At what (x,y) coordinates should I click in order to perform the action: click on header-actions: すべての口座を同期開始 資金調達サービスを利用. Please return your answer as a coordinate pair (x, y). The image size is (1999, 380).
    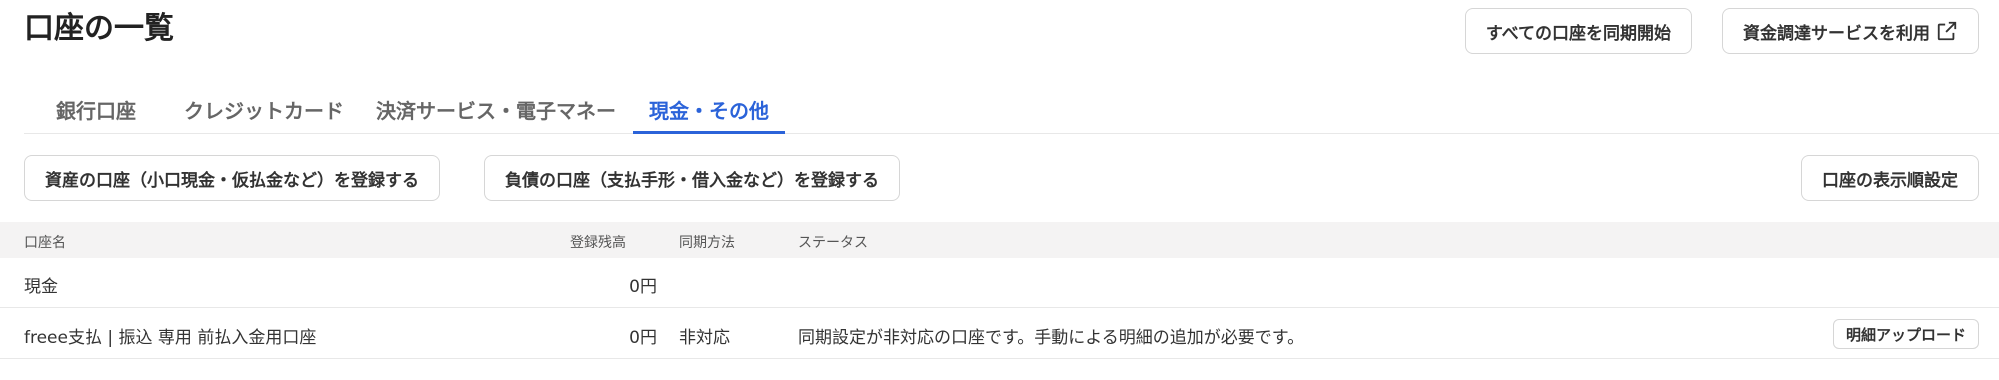
    Looking at the image, I should click on (1721, 31).